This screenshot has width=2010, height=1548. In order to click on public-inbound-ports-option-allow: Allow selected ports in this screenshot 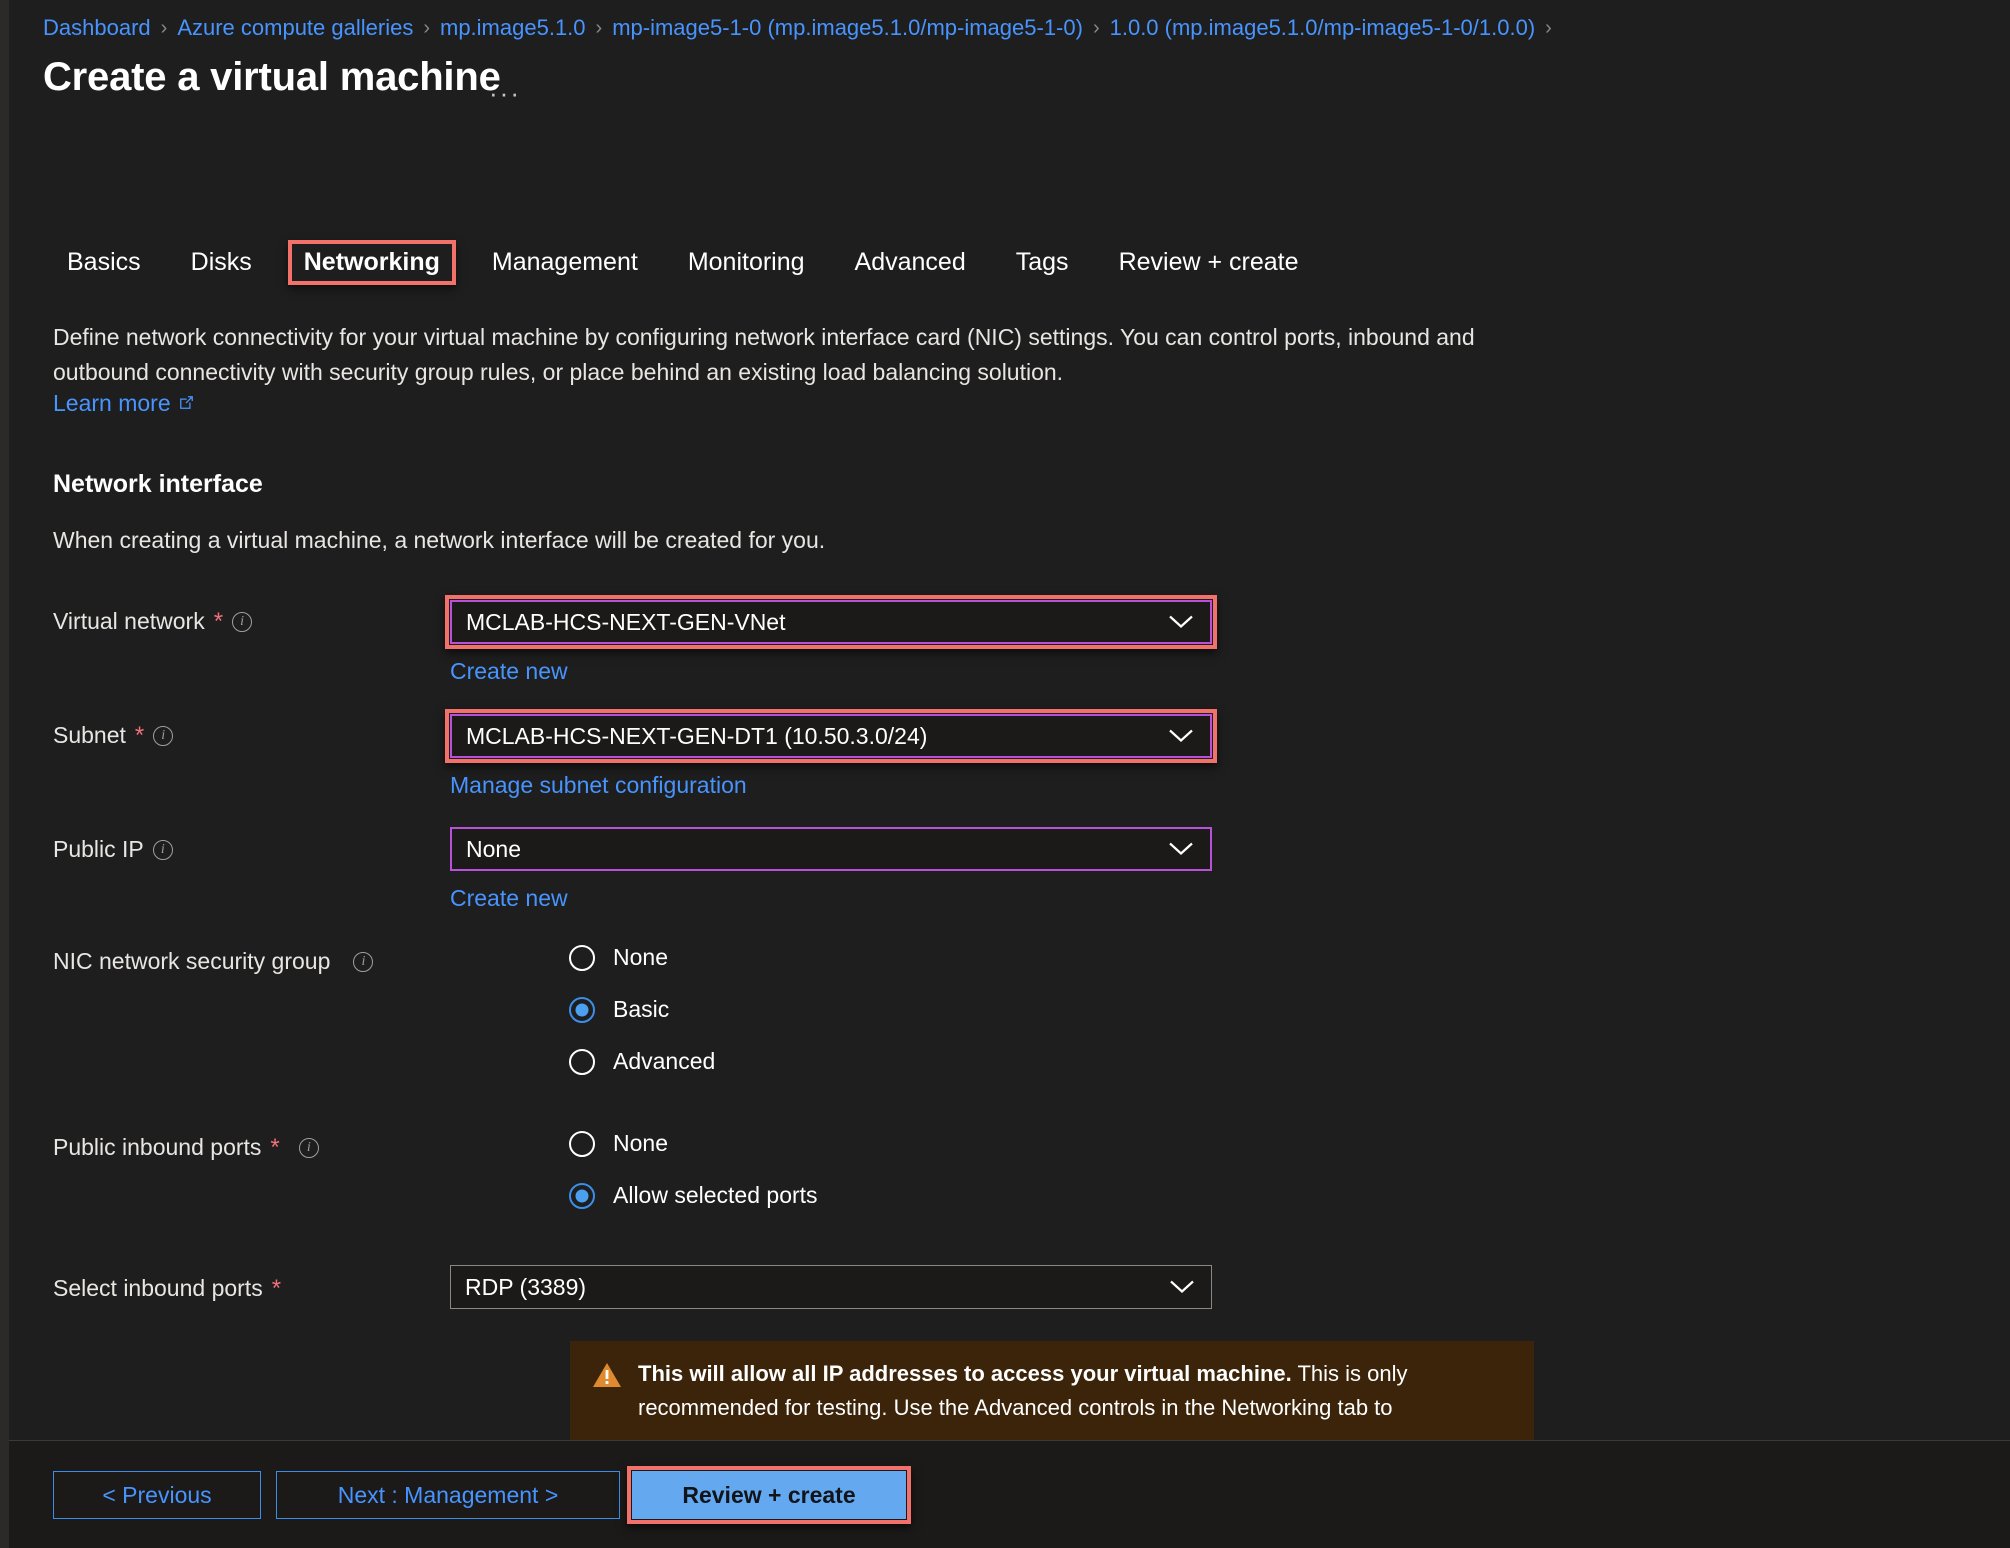, I will do `click(693, 1195)`.